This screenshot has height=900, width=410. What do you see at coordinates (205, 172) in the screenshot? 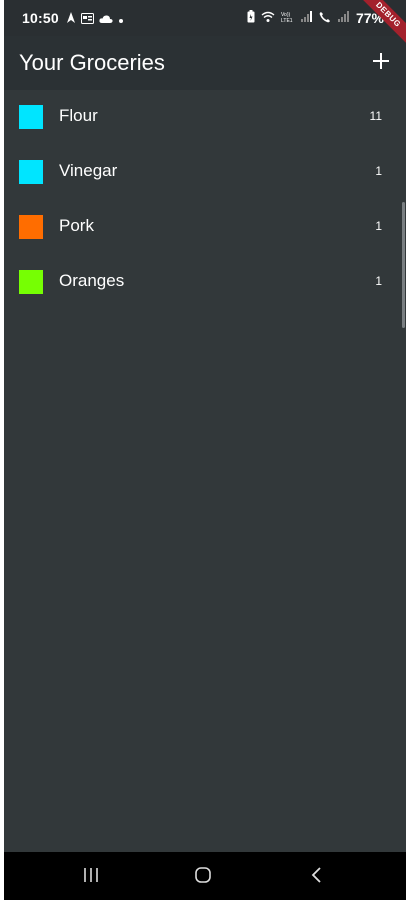
I see `list-item: Vinegar 1` at bounding box center [205, 172].